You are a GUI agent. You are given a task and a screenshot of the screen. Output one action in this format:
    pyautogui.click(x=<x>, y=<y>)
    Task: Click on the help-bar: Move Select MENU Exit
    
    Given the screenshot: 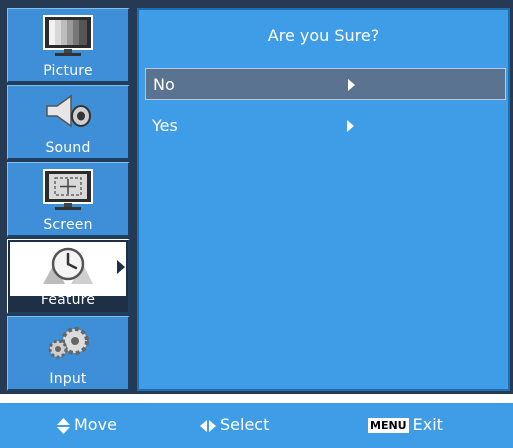 What is the action you would take?
    pyautogui.click(x=256, y=425)
    